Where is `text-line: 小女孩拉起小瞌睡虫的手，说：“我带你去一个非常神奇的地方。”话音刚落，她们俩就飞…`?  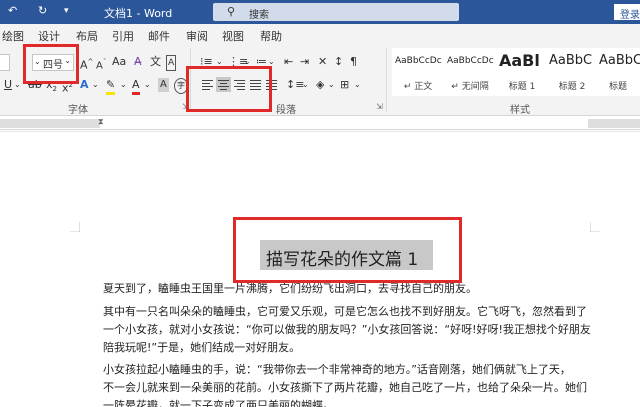
text-line: 小女孩拉起小瞌睡虫的手，说：“我带你去一个非常神奇的地方。”话音刚落，她们俩就飞… is located at coordinates (348, 370).